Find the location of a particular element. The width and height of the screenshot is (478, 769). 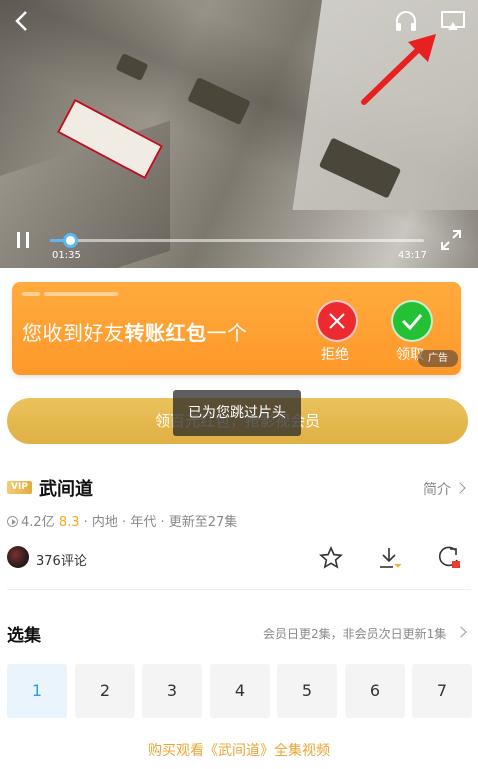

skip-intro-toast: 已为您跳过片头 is located at coordinates (237, 413).